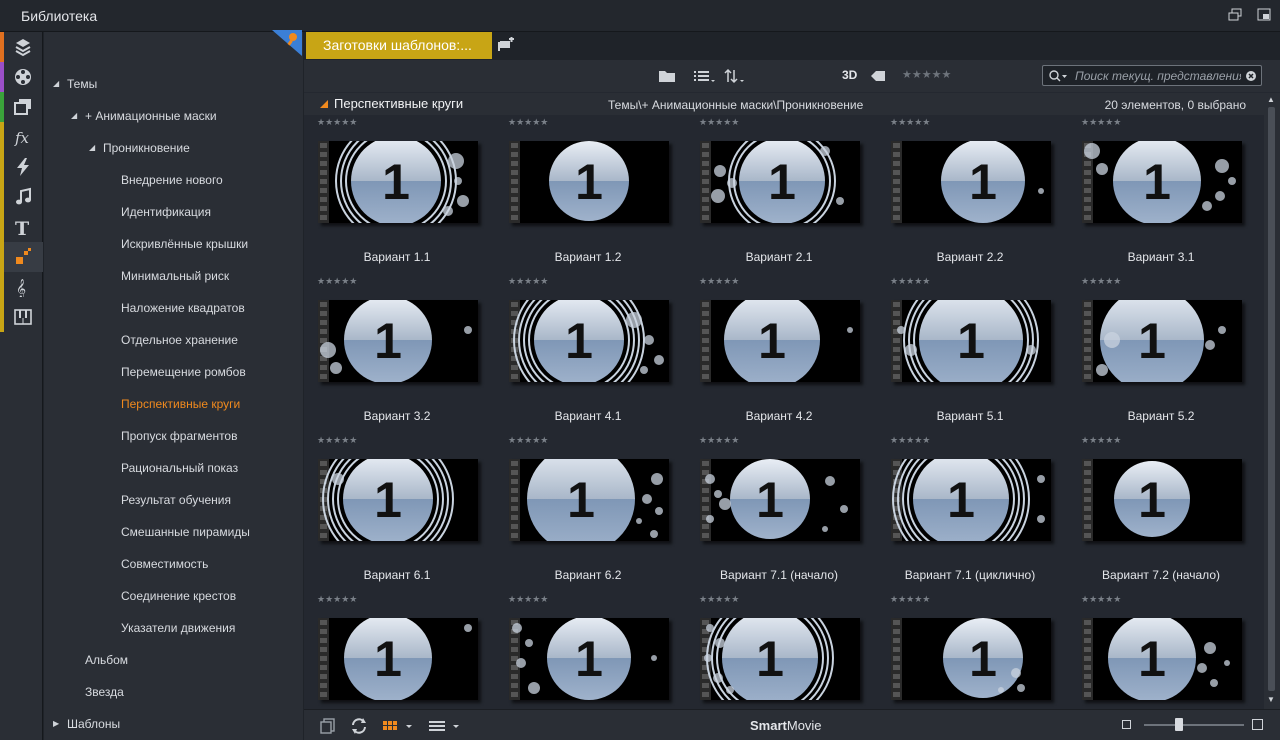  I want to click on zoom-in-icon, so click(1257, 724).